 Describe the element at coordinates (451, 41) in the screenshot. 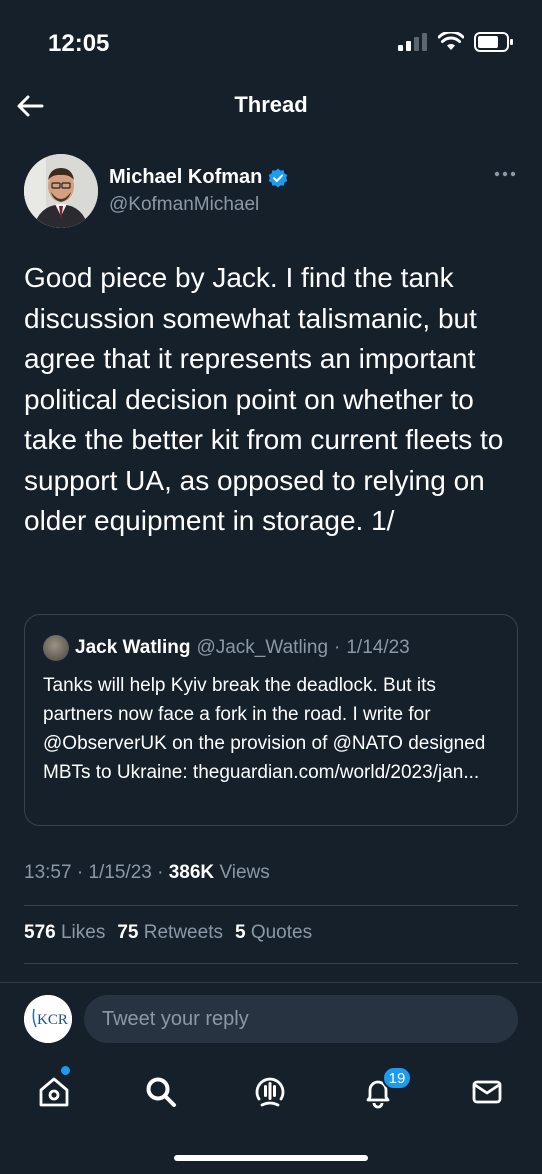

I see `wifi-icon` at that location.